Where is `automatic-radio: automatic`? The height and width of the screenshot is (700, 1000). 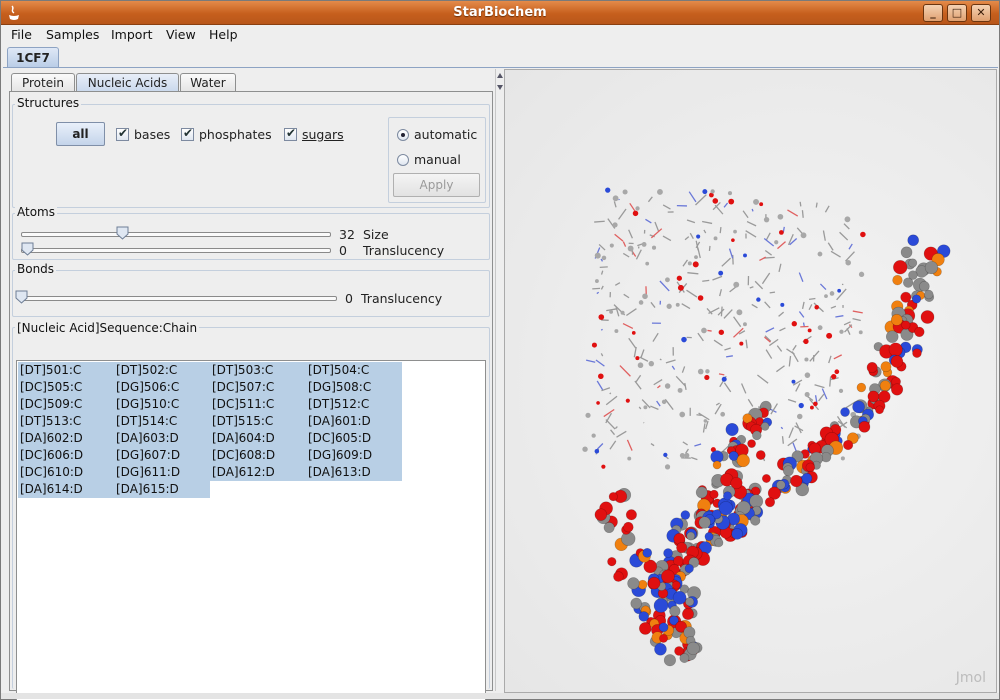 automatic-radio: automatic is located at coordinates (437, 134).